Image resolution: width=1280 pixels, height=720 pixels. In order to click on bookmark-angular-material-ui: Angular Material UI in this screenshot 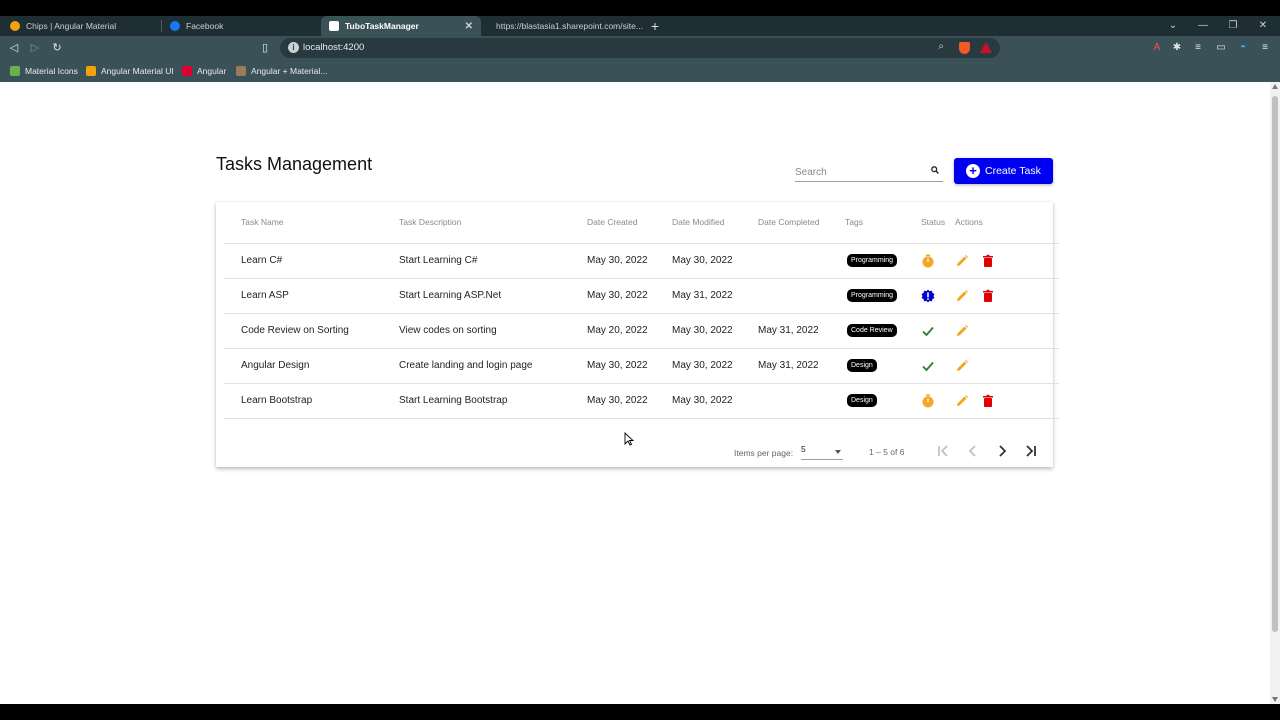, I will do `click(130, 71)`.